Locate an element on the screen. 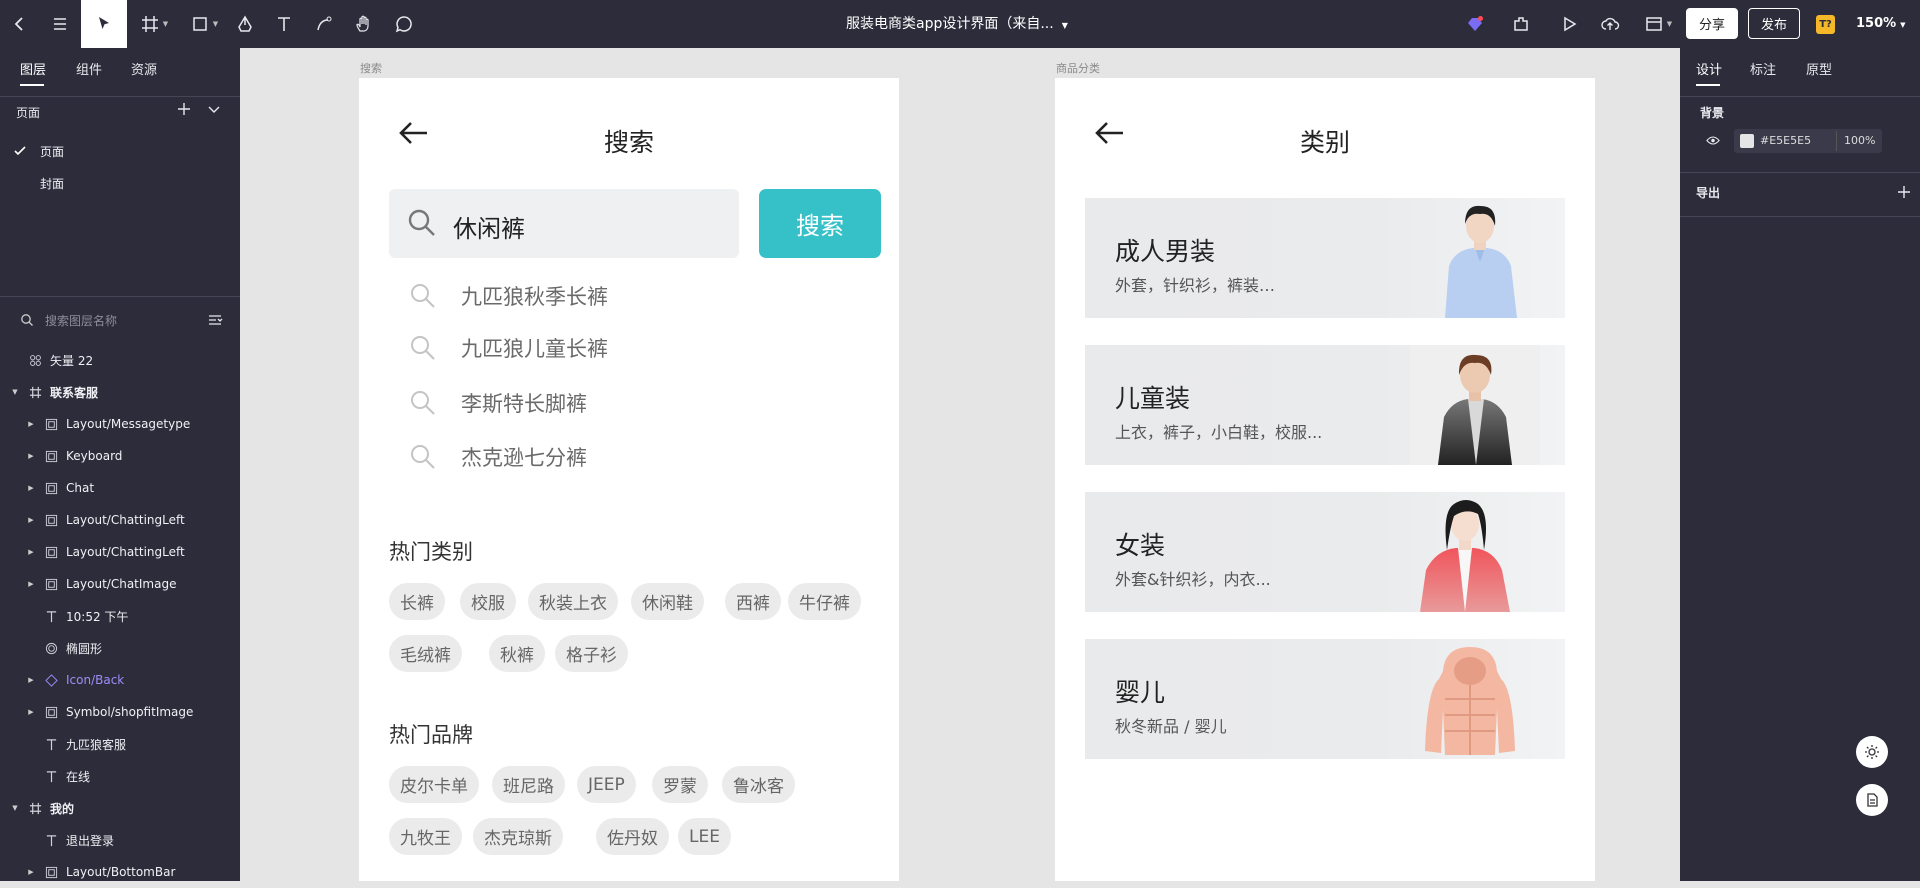 This screenshot has width=1920, height=888. tab-assets: 资源 is located at coordinates (144, 68).